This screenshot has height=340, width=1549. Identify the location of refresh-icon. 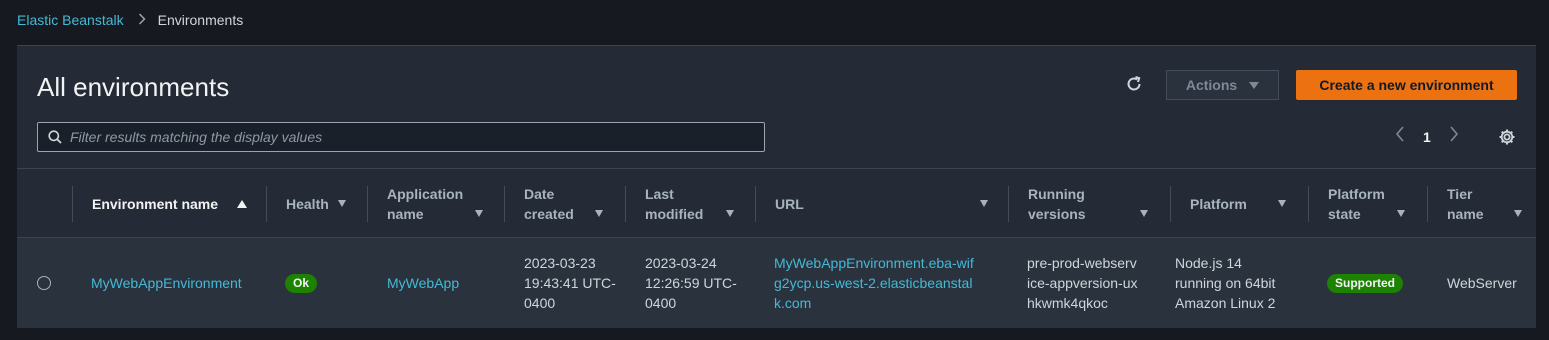
(1134, 83).